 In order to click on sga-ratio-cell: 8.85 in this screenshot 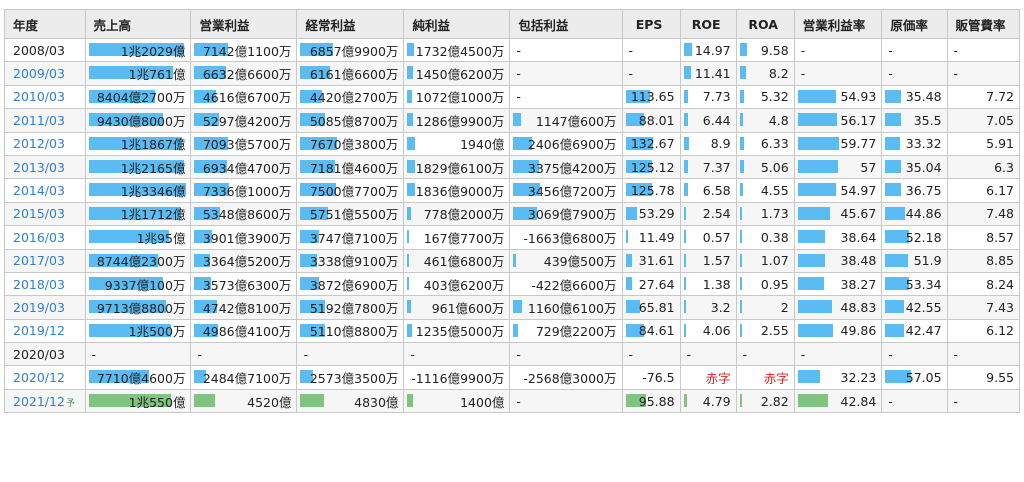, I will do `click(983, 260)`.